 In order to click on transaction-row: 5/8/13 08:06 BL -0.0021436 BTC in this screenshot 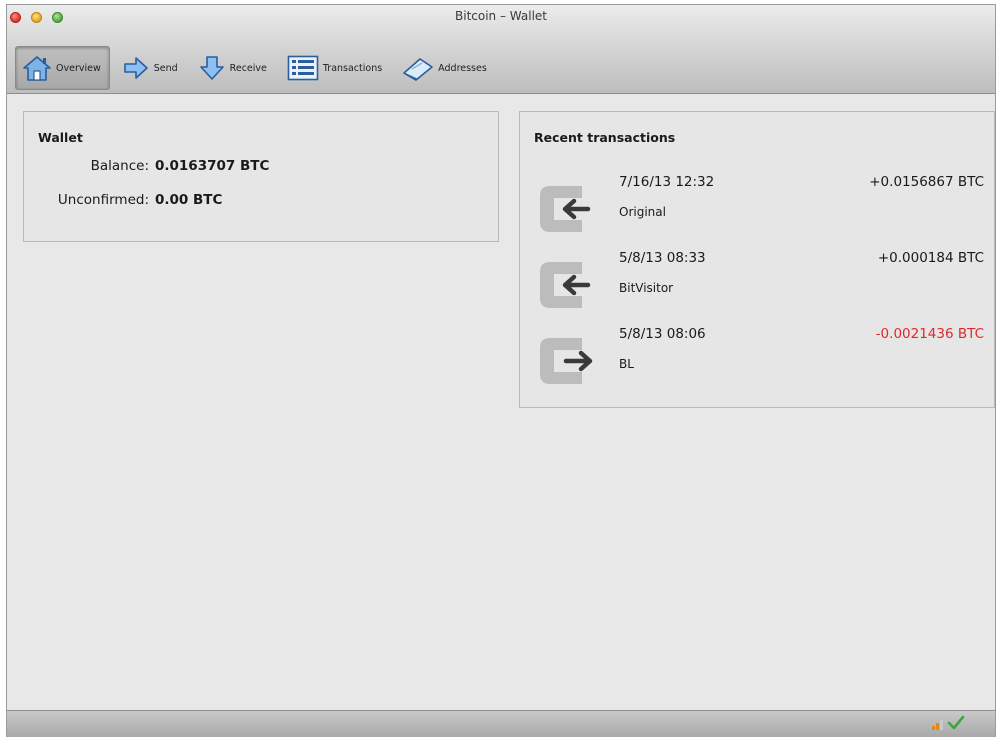, I will do `click(757, 364)`.